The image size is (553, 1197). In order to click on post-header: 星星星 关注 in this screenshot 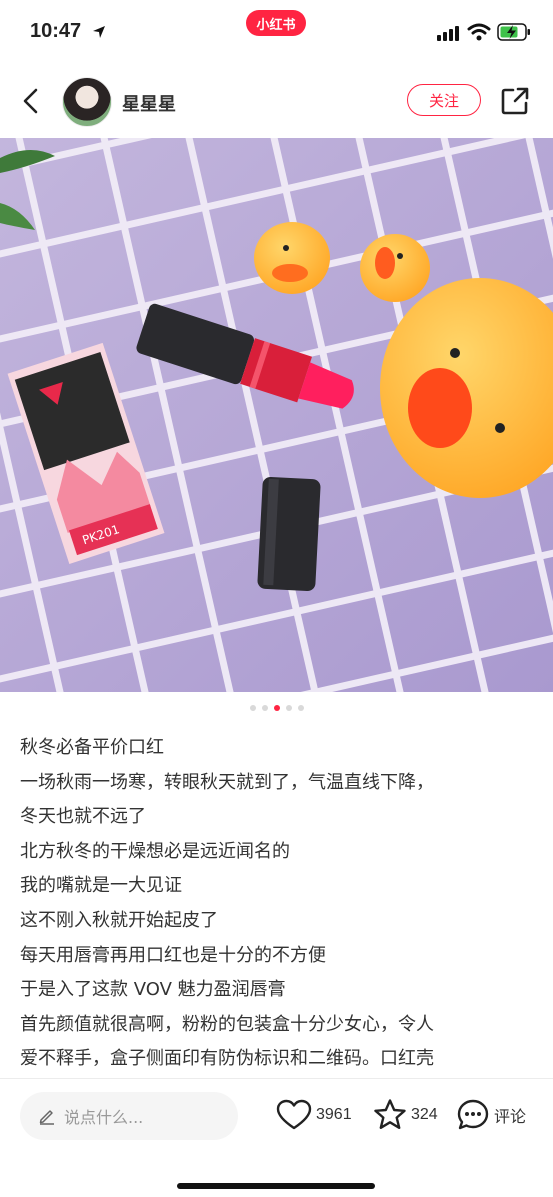, I will do `click(276, 102)`.